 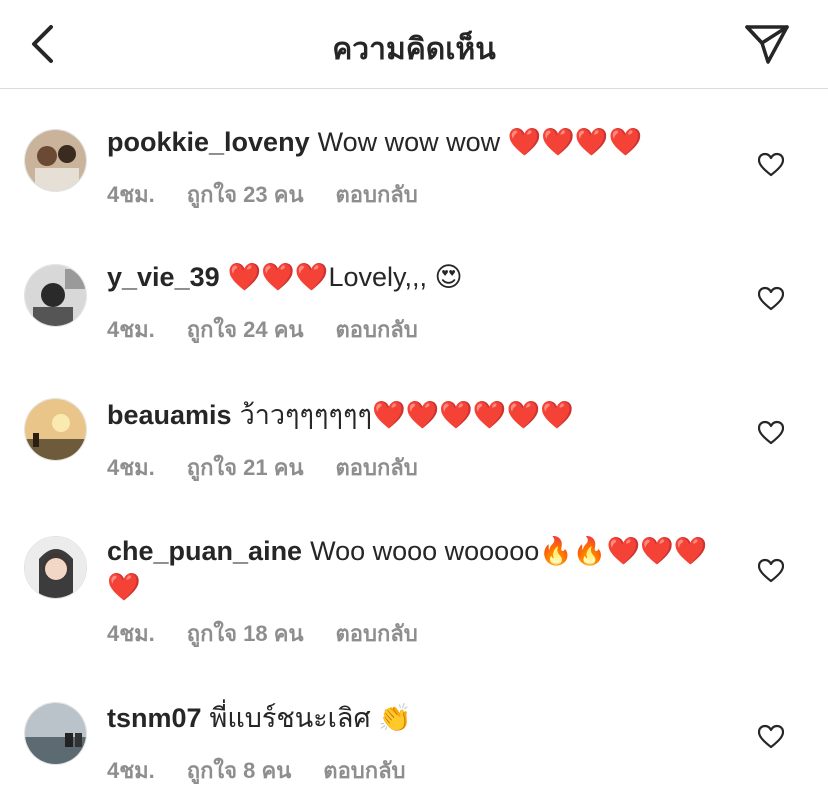 I want to click on comment-text: che_puan_aine Woo wooo wooooo🔥🔥❤️❤️❤️❤️, so click(x=412, y=569).